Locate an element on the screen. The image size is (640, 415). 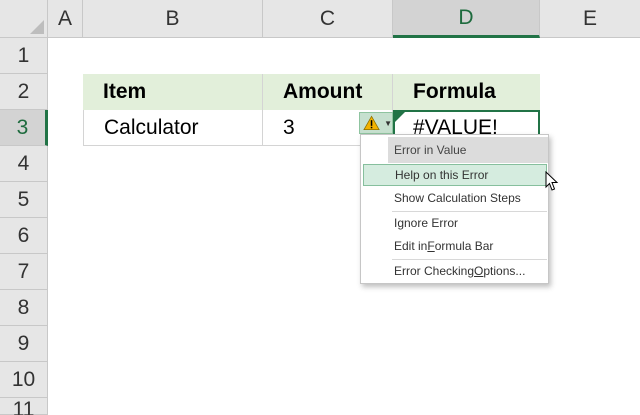
mouse-pointer-icon is located at coordinates (552, 181).